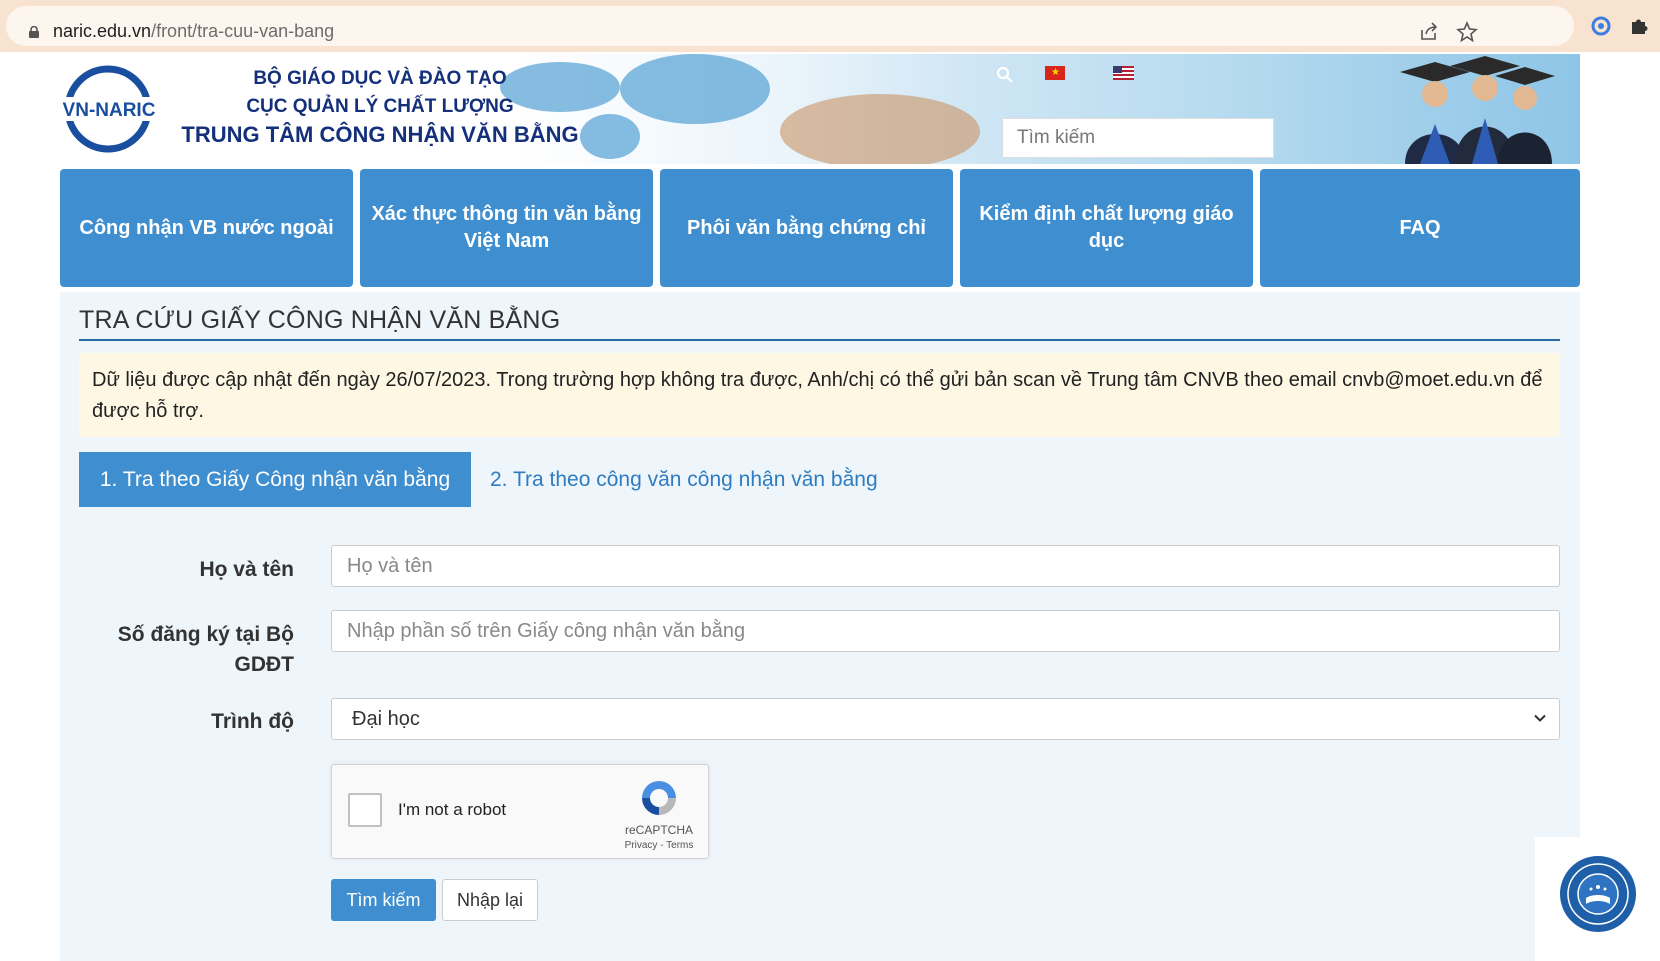 This screenshot has width=1660, height=961. Describe the element at coordinates (1639, 26) in the screenshot. I see `puzzle-extensions-icon` at that location.